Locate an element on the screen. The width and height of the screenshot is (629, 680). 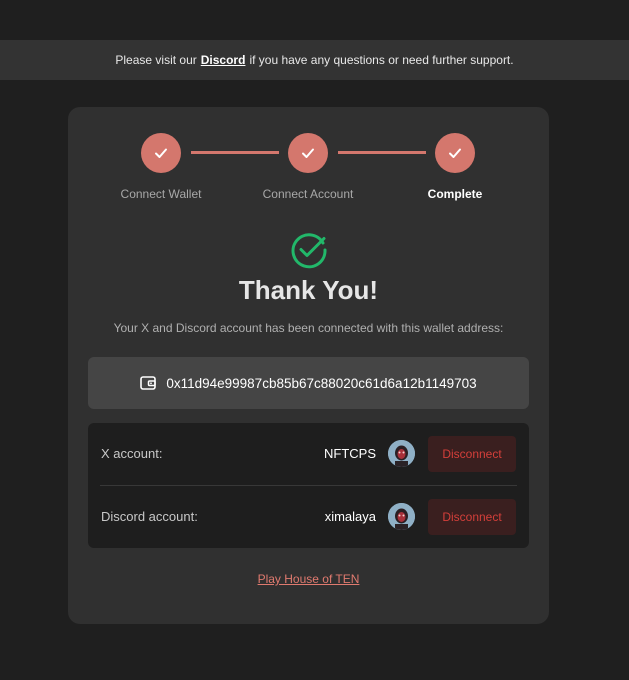
x-account-row: X account: NFTCPS Disconnect is located at coordinates (308, 454).